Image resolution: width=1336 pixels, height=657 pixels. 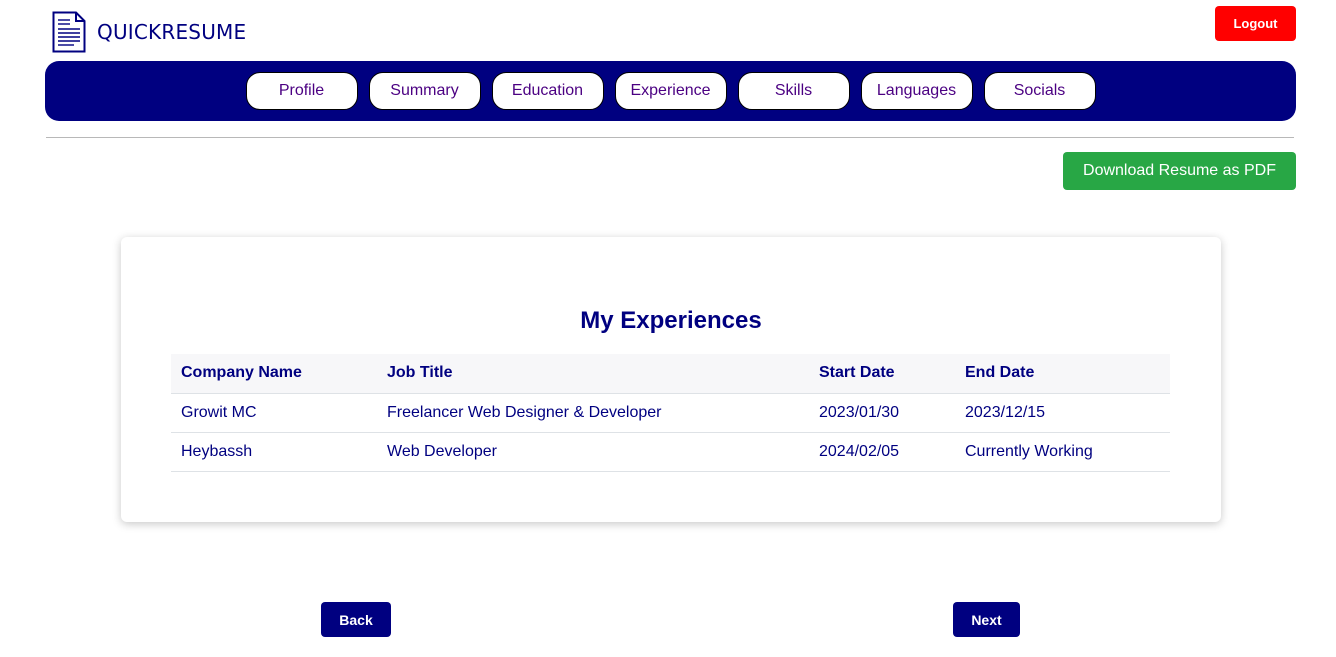 I want to click on brand-name: QUICKRESUME, so click(x=172, y=32).